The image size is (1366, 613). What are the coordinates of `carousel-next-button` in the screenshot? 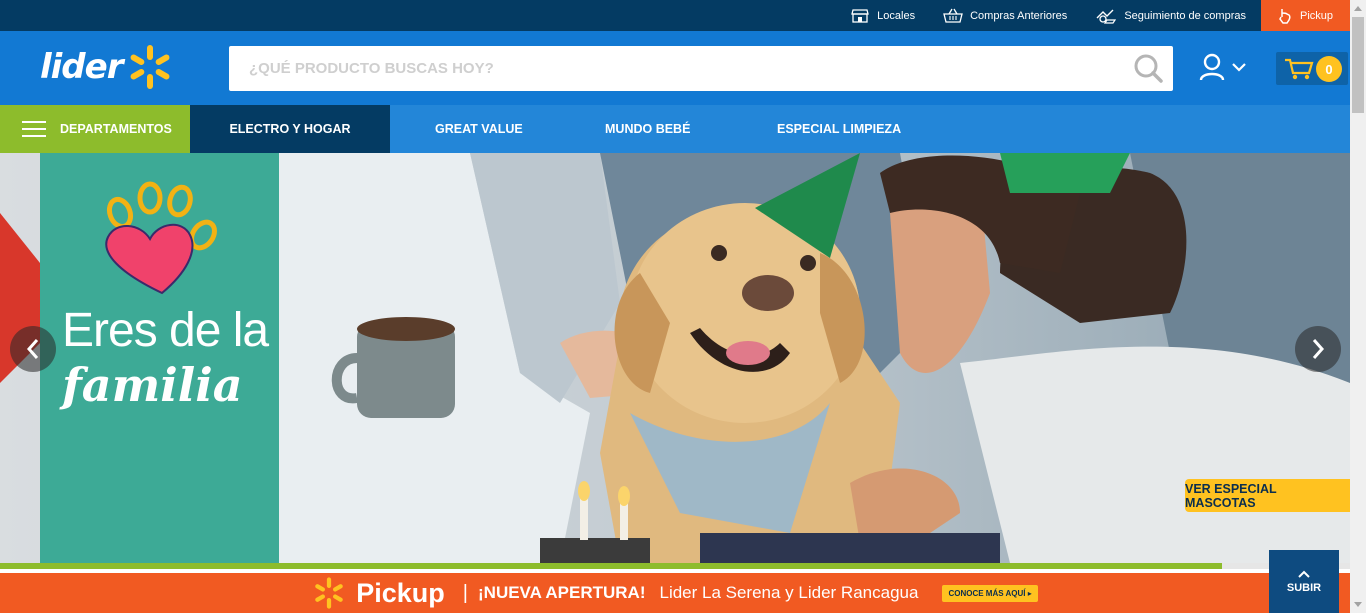 It's located at (1318, 349).